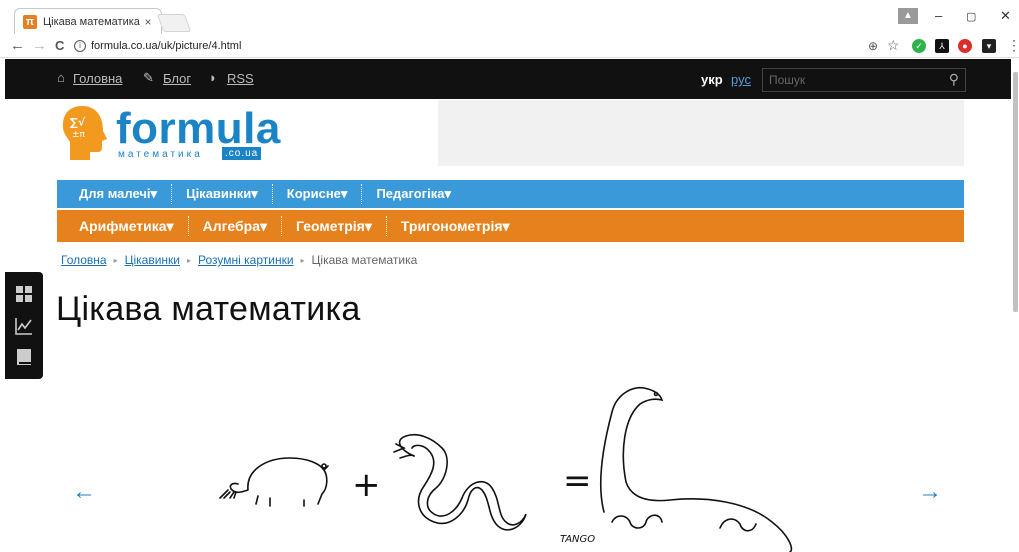 The height and width of the screenshot is (552, 1019). What do you see at coordinates (577, 481) in the screenshot?
I see `equals-sign: =` at bounding box center [577, 481].